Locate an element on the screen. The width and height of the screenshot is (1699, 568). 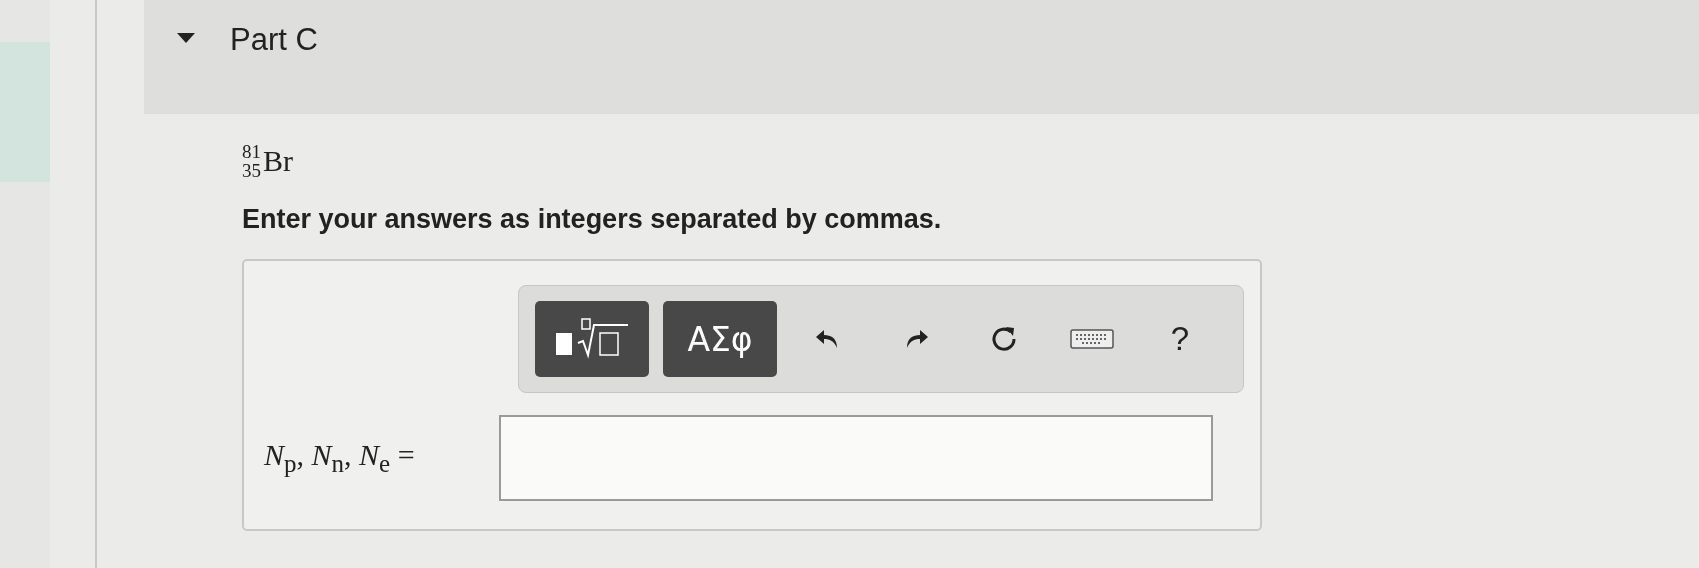
templates-button is located at coordinates (592, 339).